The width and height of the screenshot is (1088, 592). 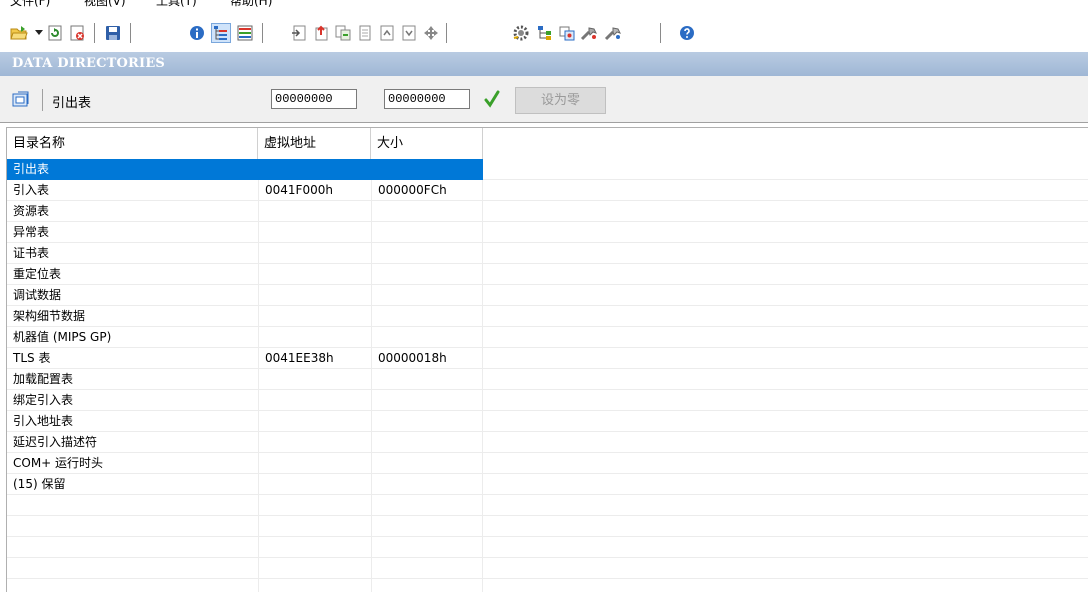 I want to click on table-row: TLS 表 0041EE38h 00000018h, so click(x=547, y=358).